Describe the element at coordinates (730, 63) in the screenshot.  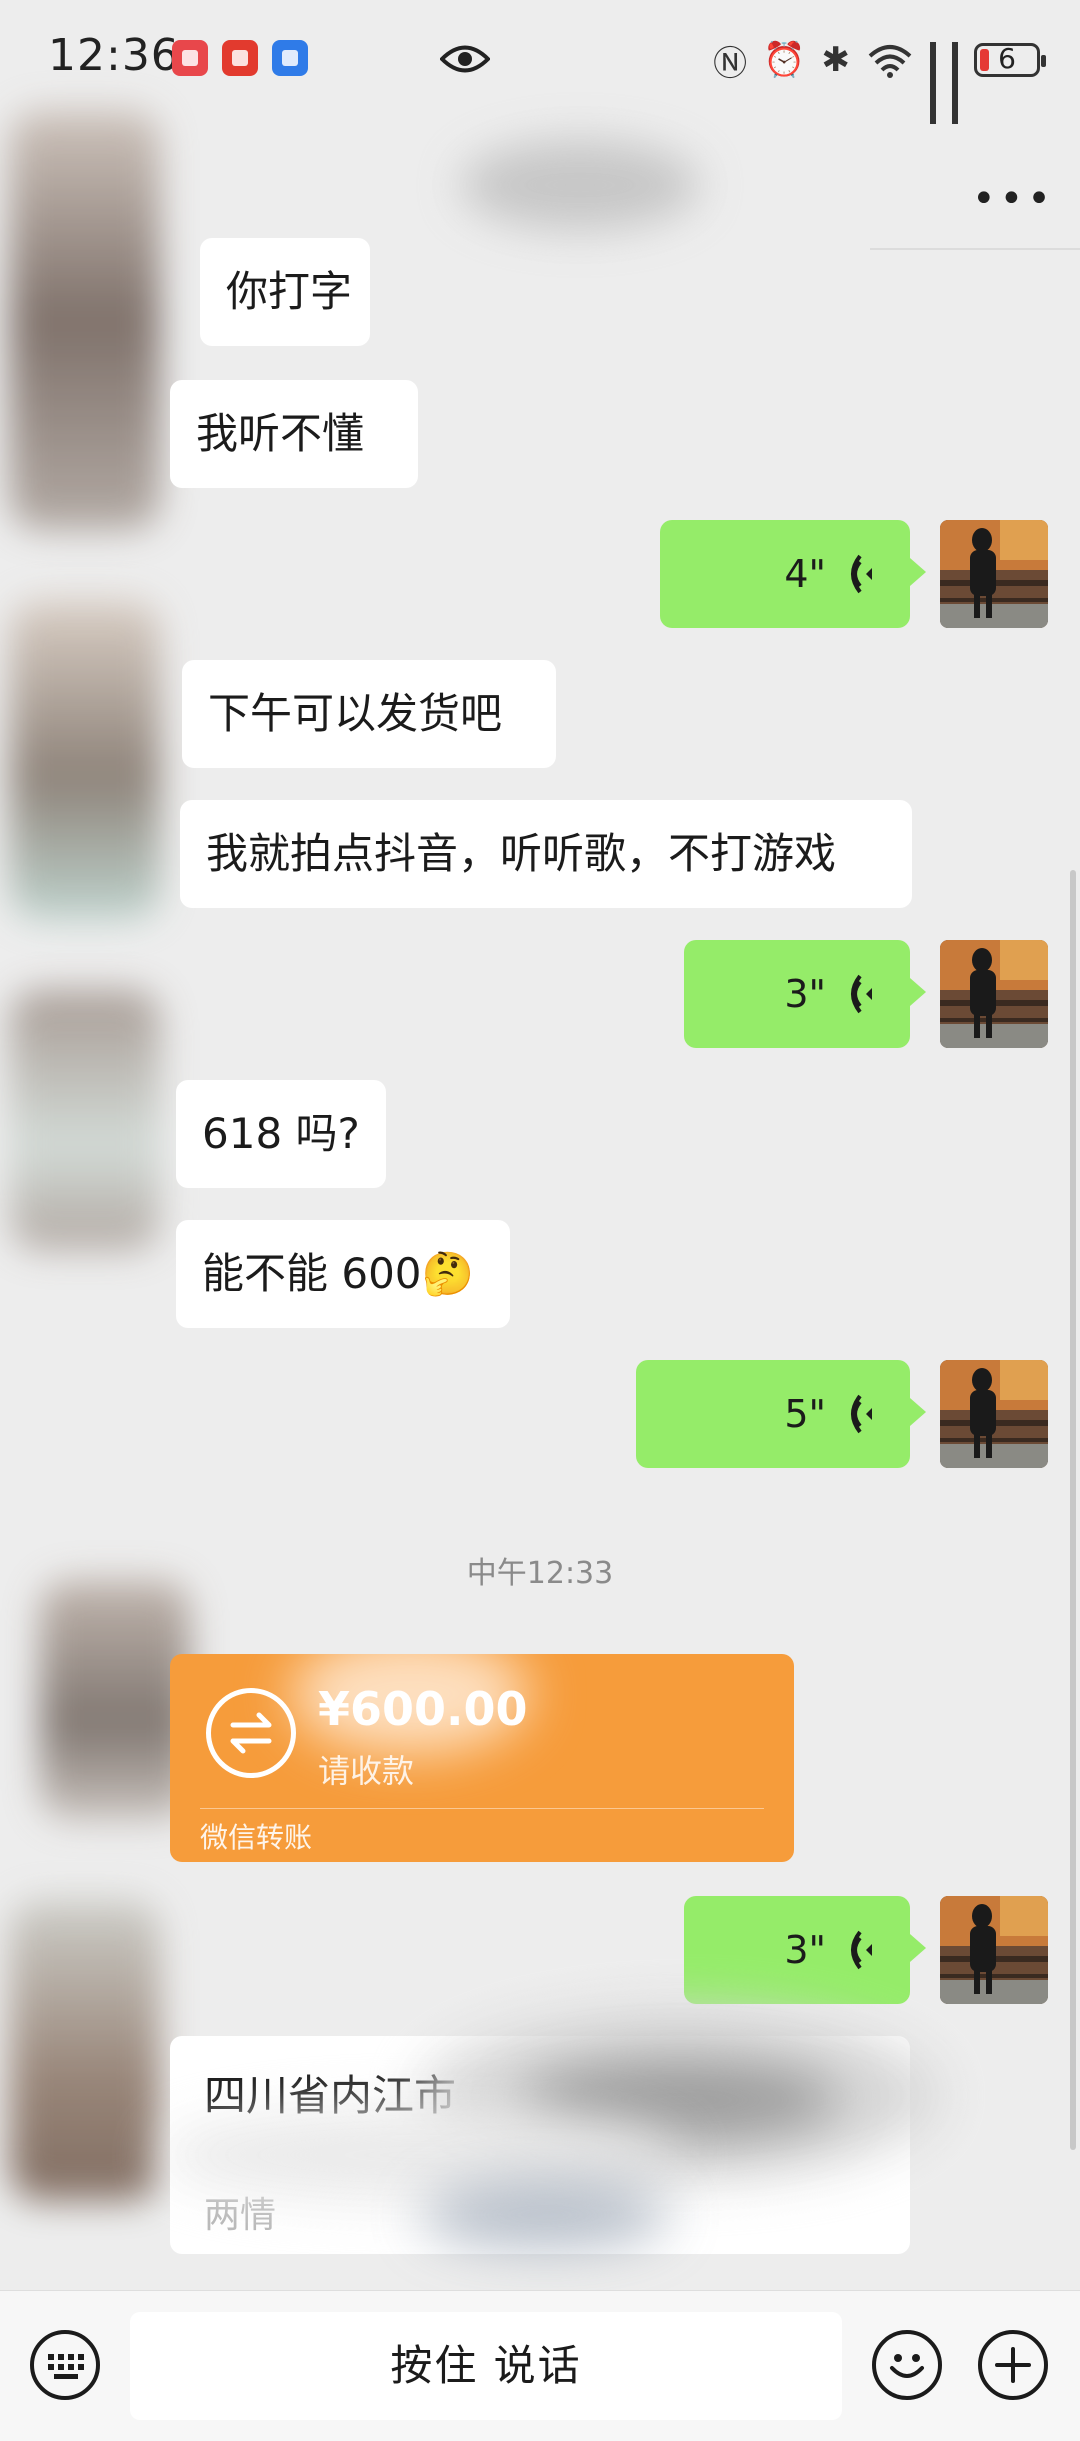
I see `nfc-icon: Ⓝ` at that location.